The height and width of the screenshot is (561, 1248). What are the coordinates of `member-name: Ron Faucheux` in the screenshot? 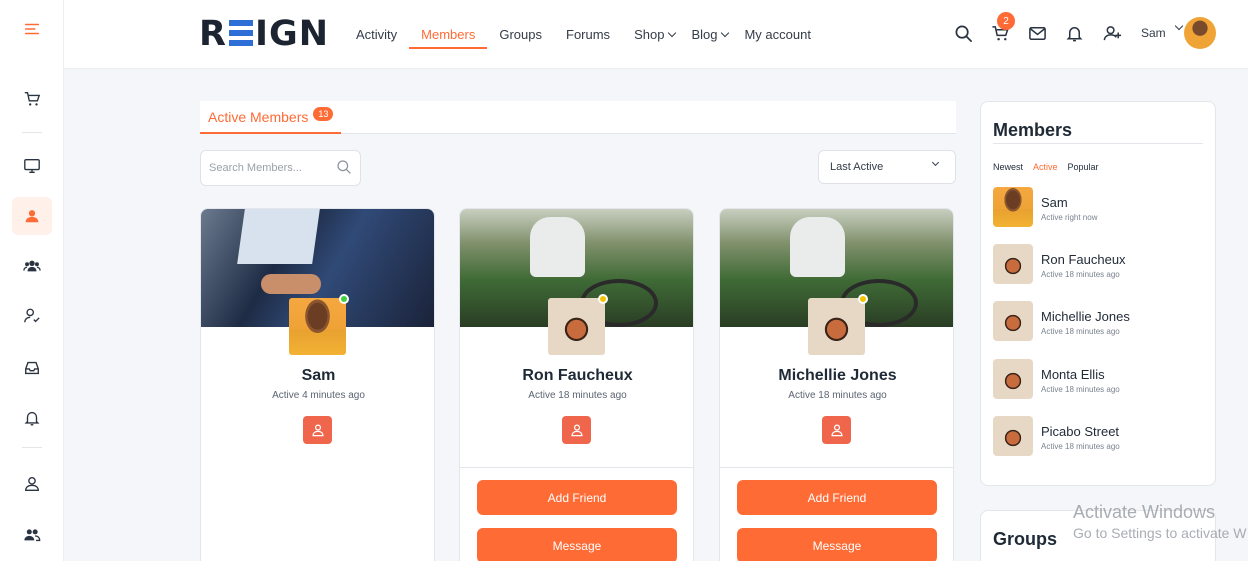 It's located at (576, 376).